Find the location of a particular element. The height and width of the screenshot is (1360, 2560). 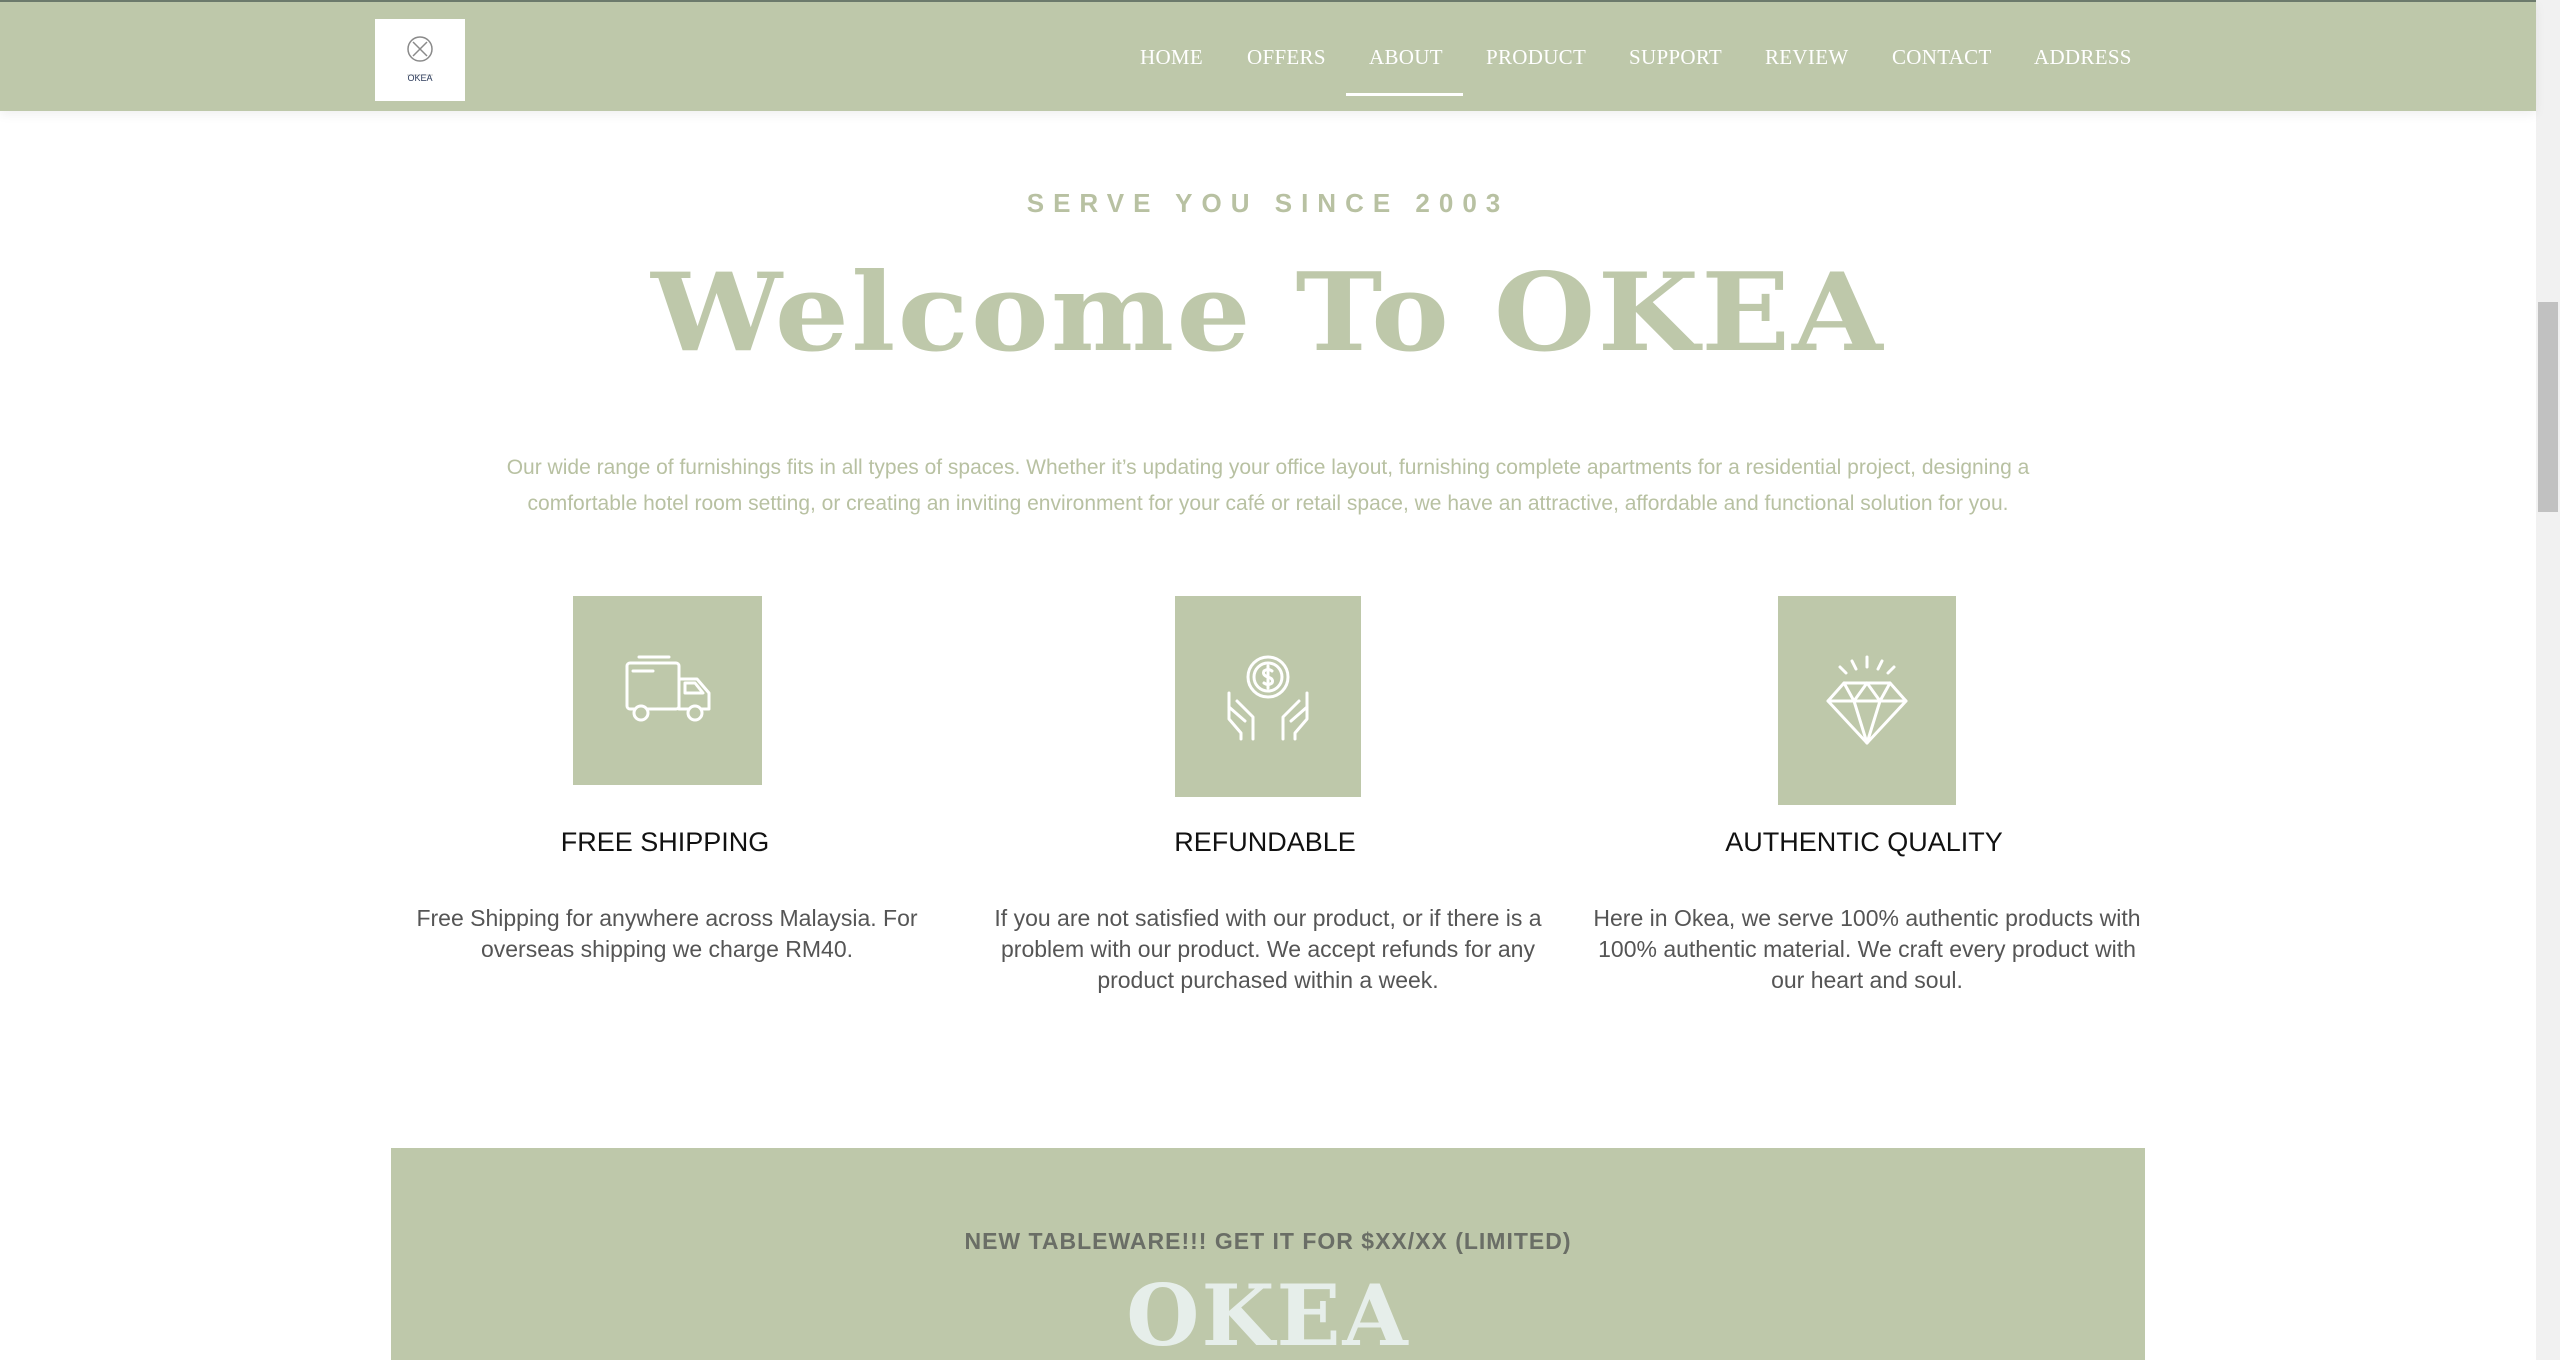

feature-box-shipping is located at coordinates (667, 690).